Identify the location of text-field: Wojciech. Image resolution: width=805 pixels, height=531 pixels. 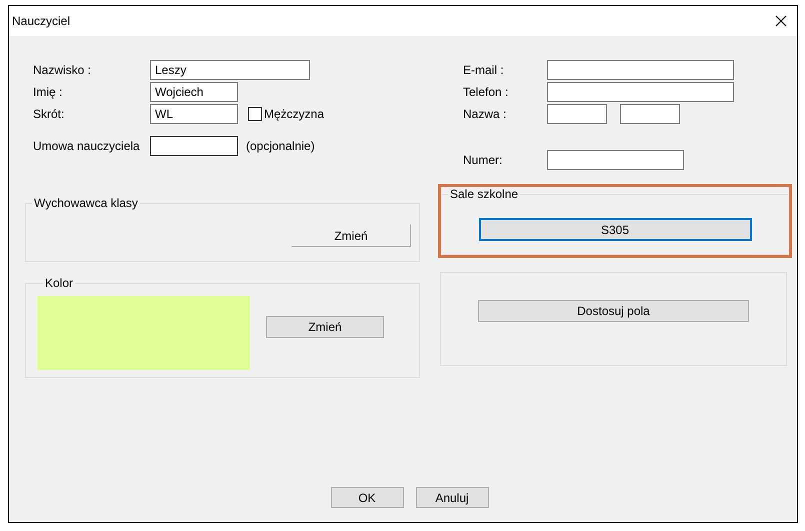
(194, 92).